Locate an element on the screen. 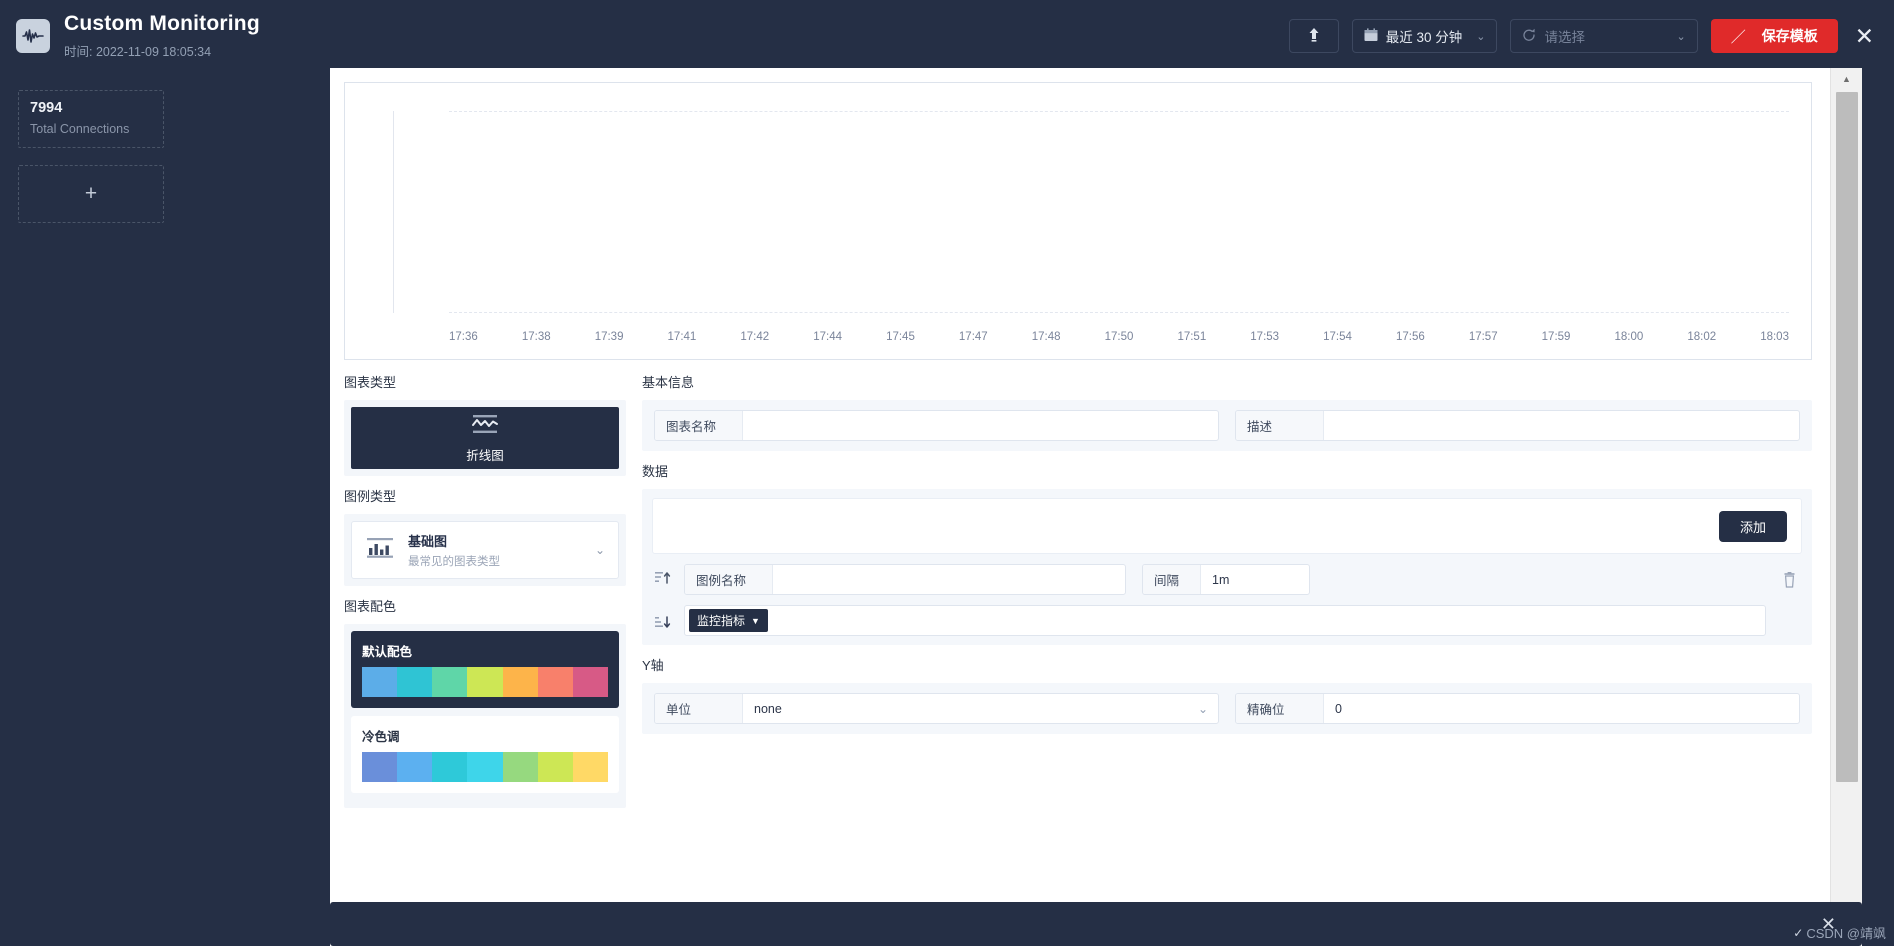 This screenshot has height=946, width=1894. data-section-label: 数据 is located at coordinates (655, 471).